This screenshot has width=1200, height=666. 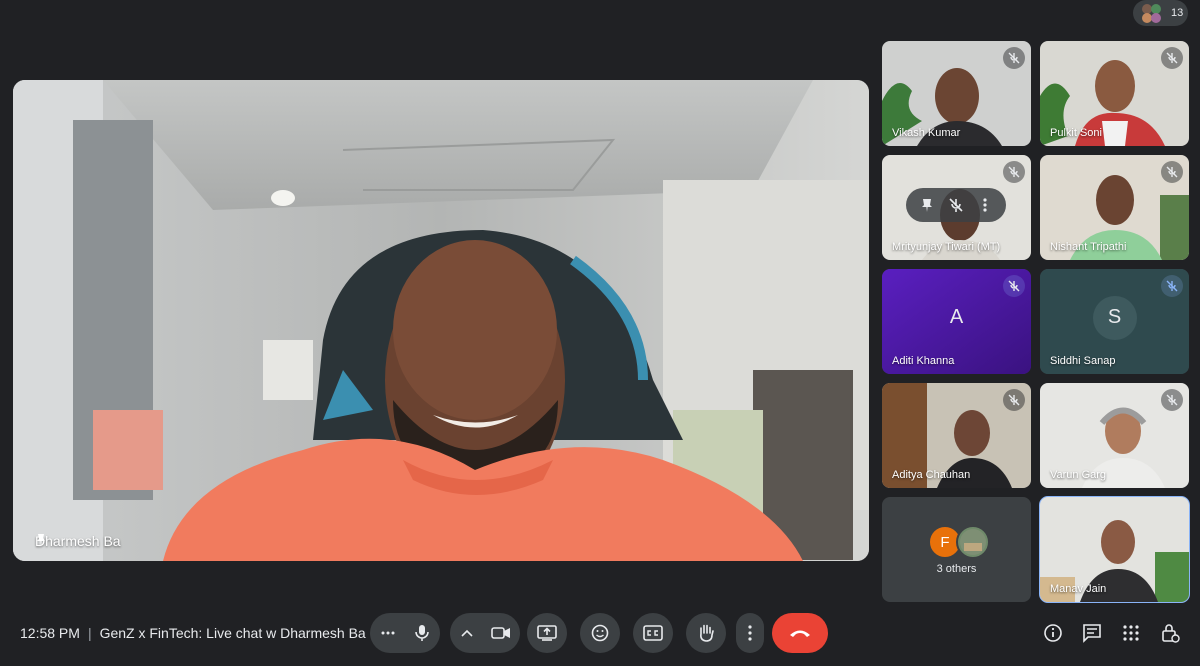 What do you see at coordinates (931, 475) in the screenshot?
I see `participant-name: Aditya Chauhan` at bounding box center [931, 475].